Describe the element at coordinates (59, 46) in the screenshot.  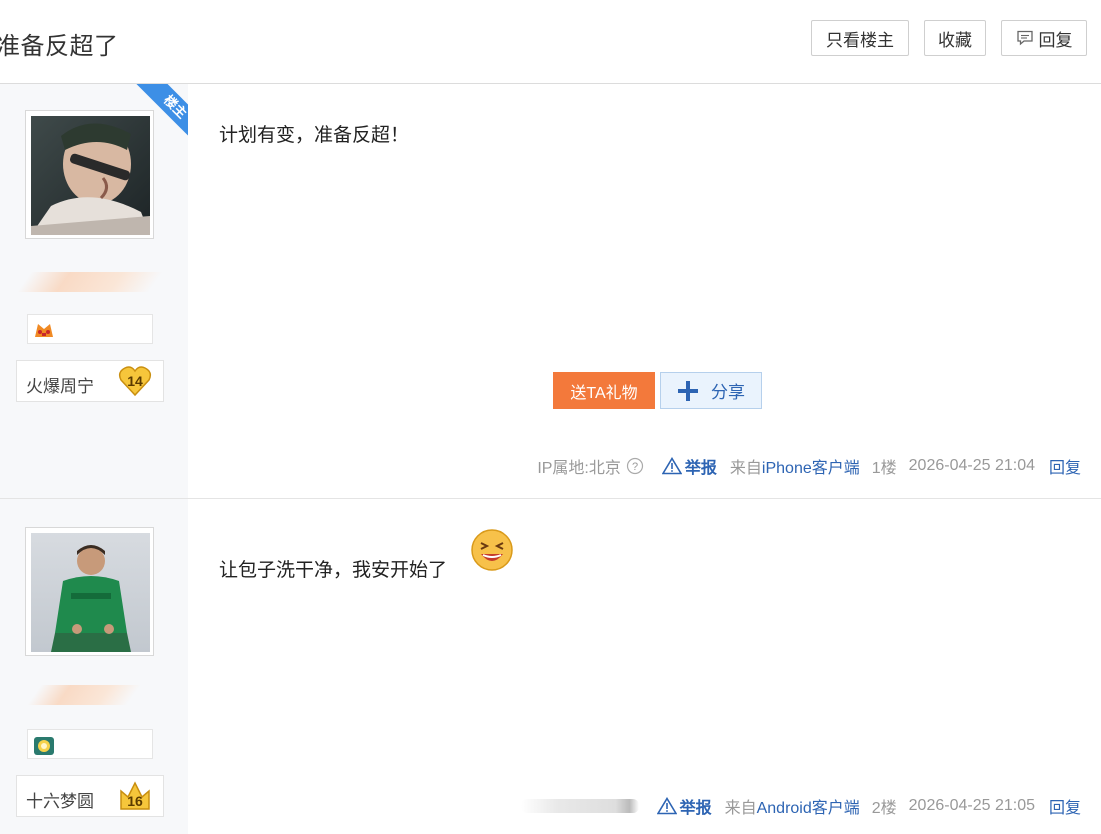
I see `thread-title: 准备反超了` at that location.